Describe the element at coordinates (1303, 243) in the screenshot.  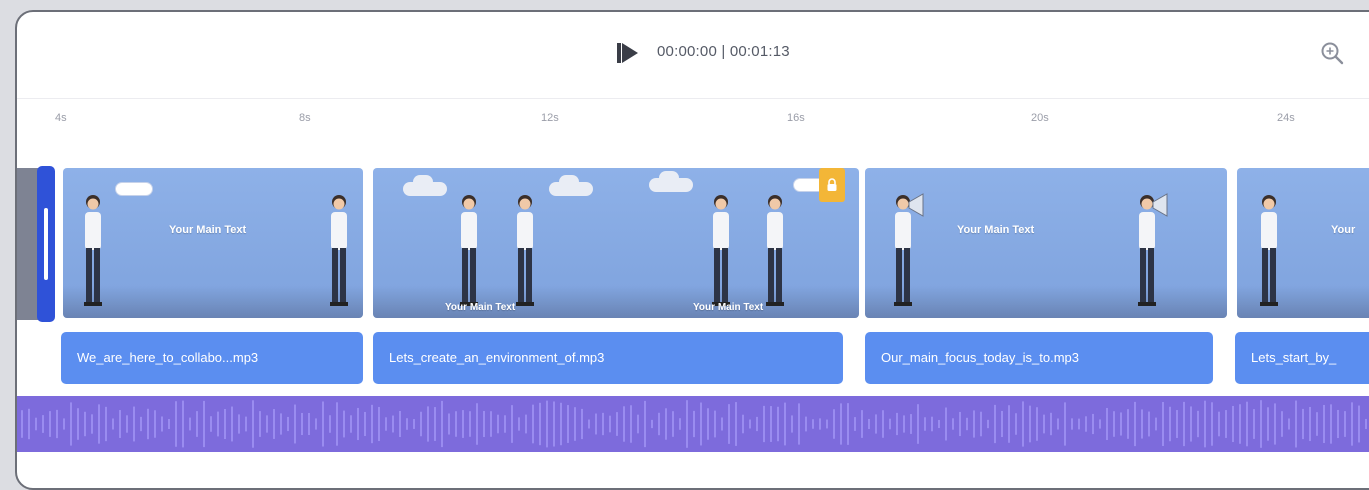
I see `scene-clip-4: Your` at that location.